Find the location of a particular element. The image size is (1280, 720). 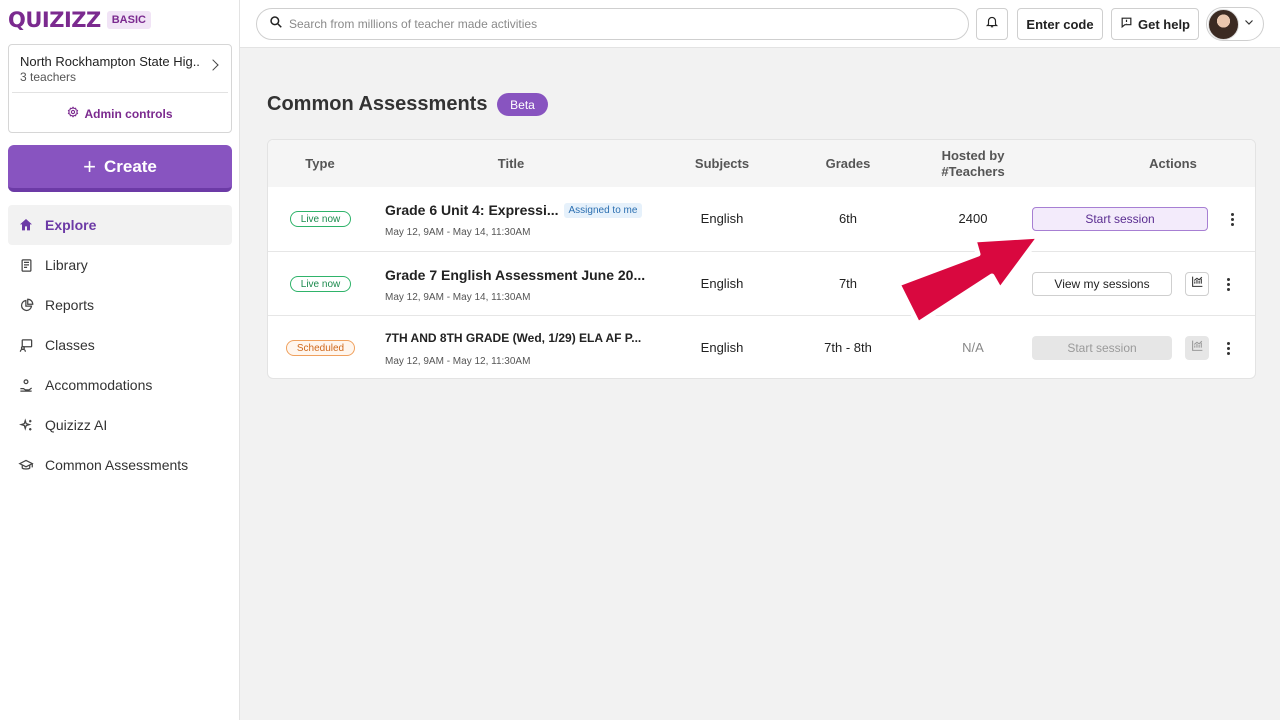

help-chat-icon is located at coordinates (1126, 24).